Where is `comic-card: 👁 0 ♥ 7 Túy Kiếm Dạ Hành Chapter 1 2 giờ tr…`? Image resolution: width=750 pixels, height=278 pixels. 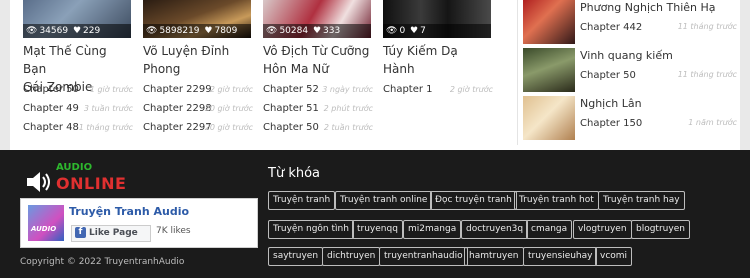 comic-card: 👁 0 ♥ 7 Túy Kiếm Dạ Hành Chapter 1 2 giờ tr… is located at coordinates (438, 49).